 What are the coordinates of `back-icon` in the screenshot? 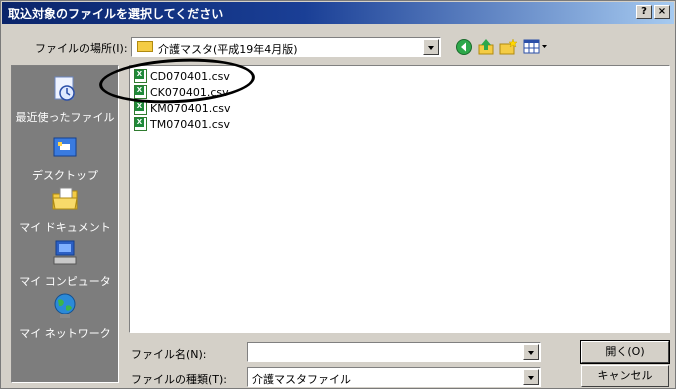 It's located at (464, 47).